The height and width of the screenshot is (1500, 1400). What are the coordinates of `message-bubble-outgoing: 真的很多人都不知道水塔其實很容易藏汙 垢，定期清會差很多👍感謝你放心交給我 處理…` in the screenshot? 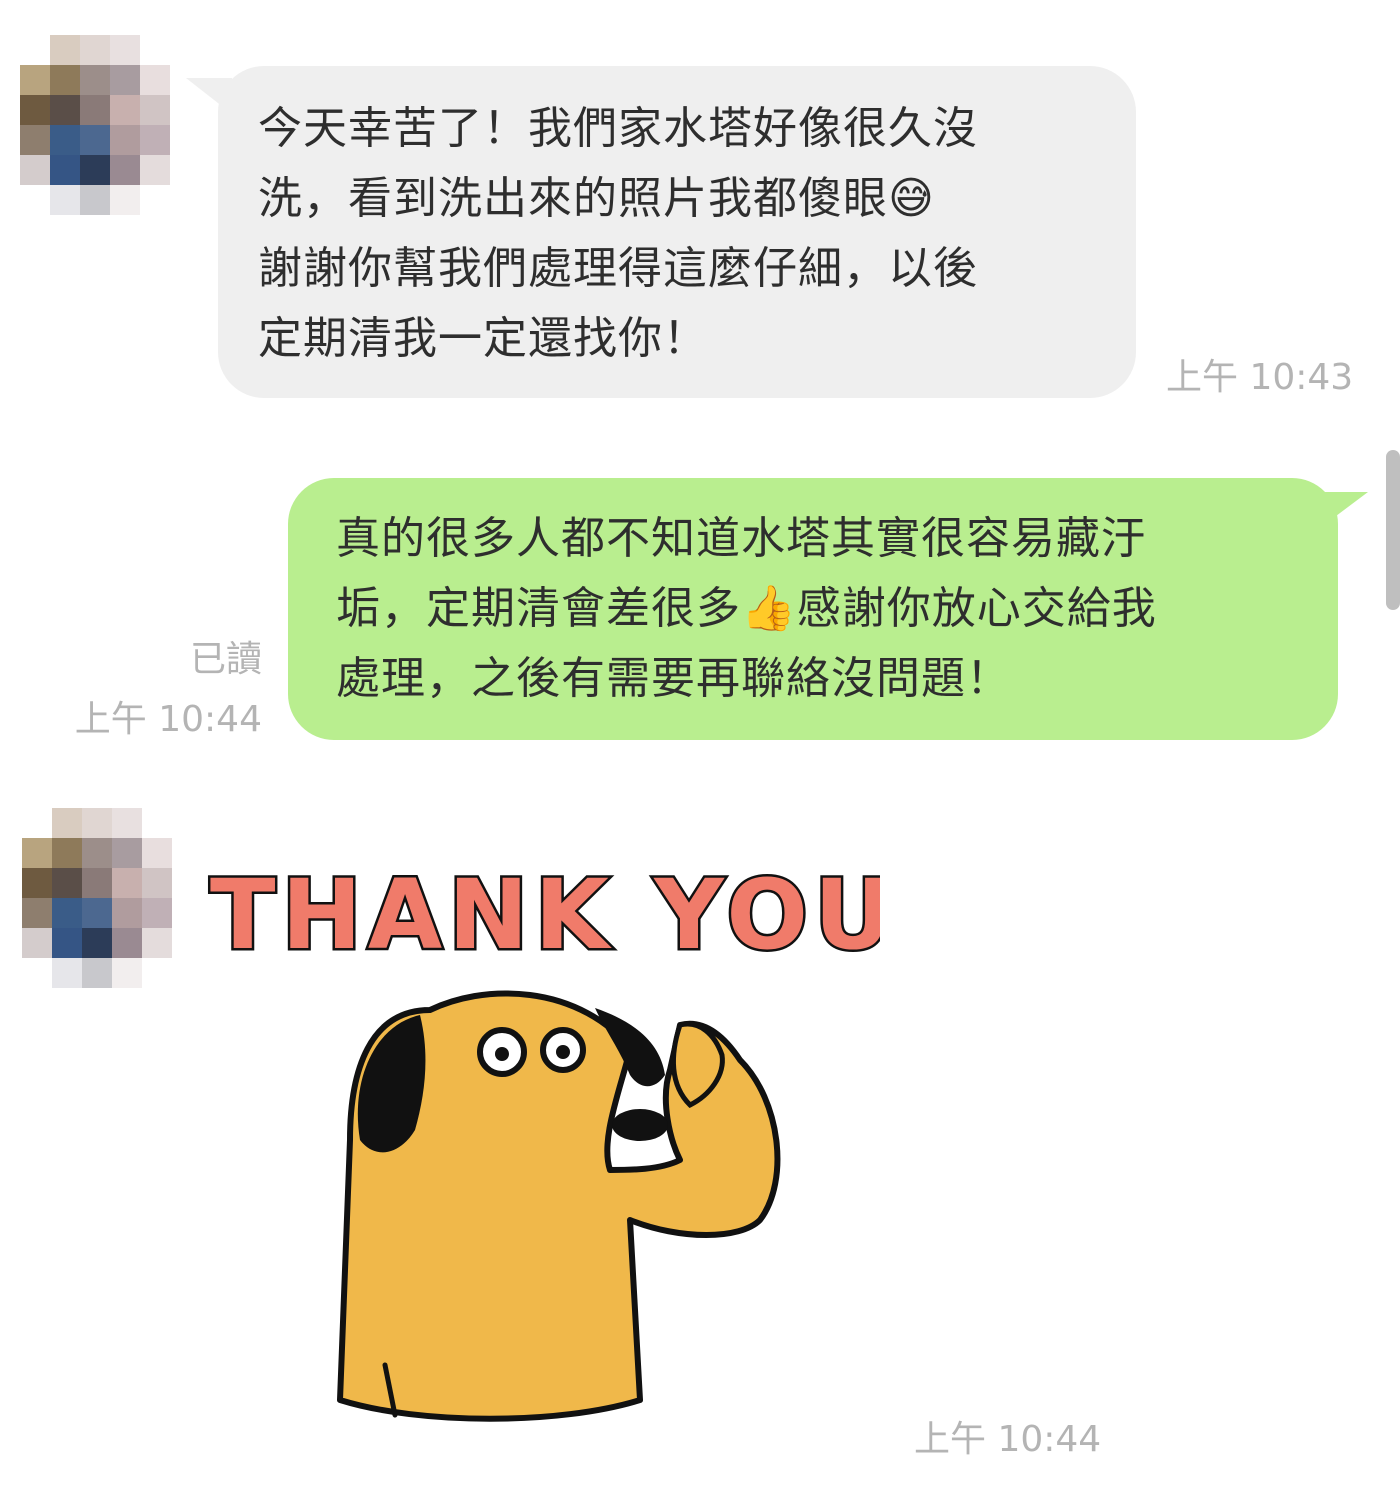 It's located at (813, 609).